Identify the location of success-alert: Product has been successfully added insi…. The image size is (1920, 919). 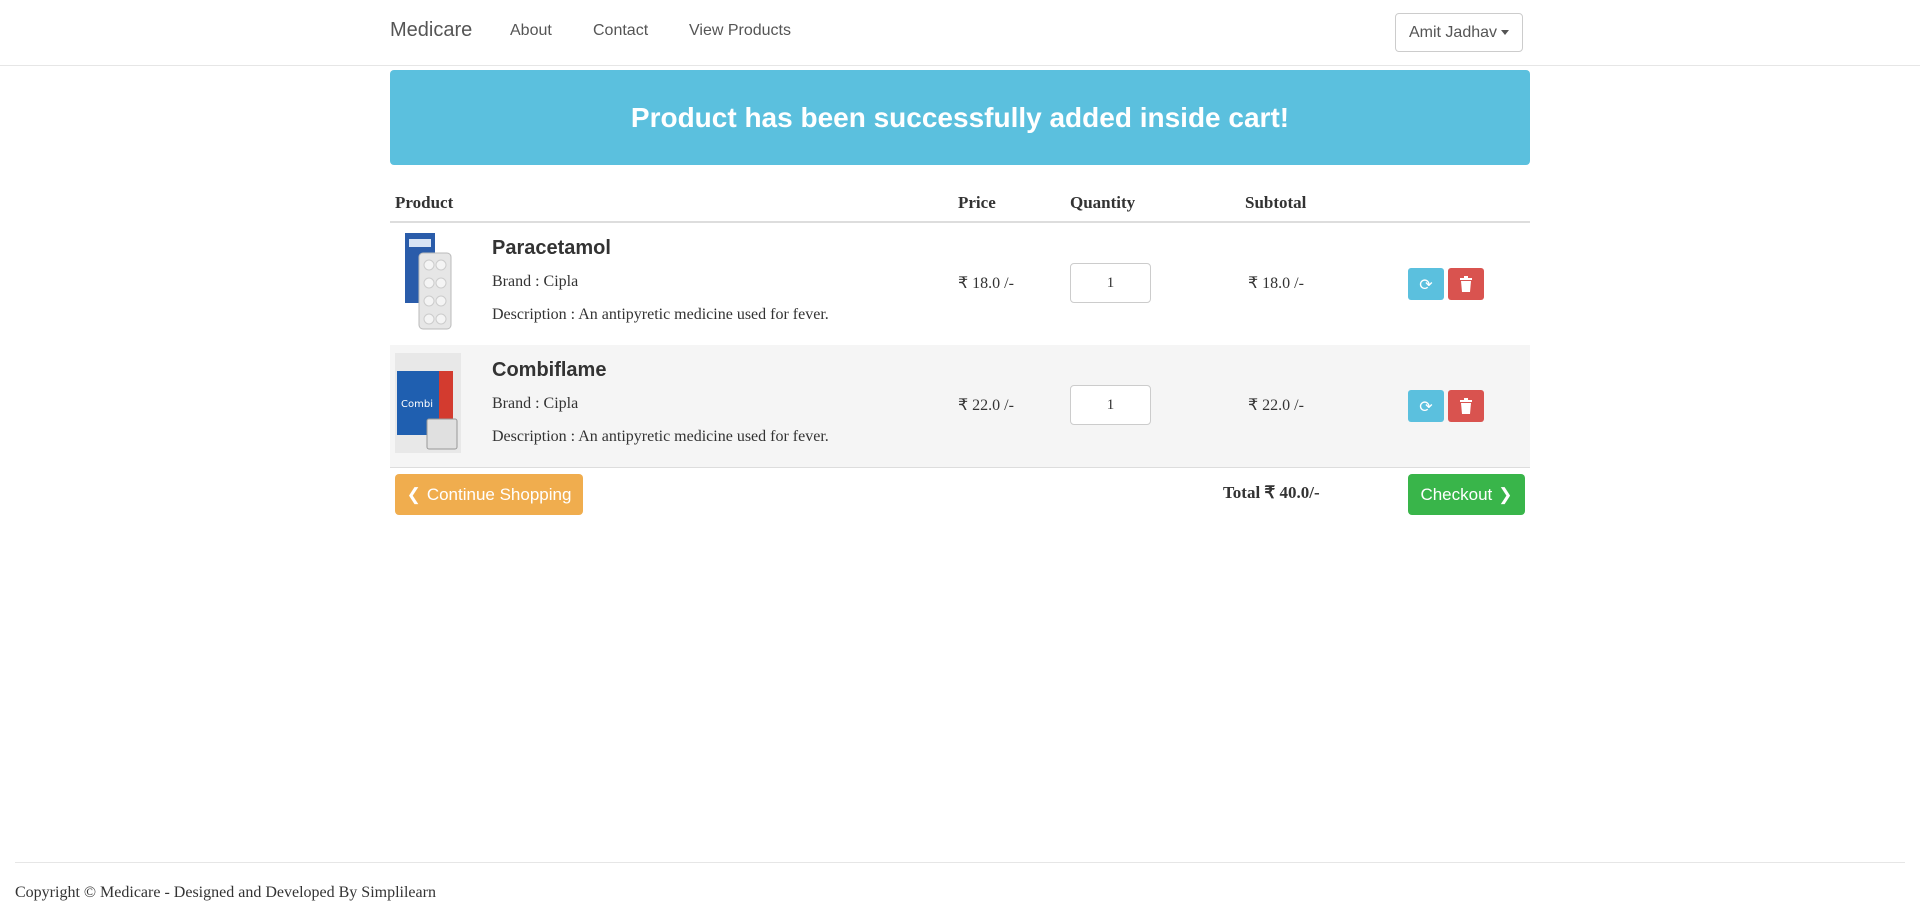
(960, 117).